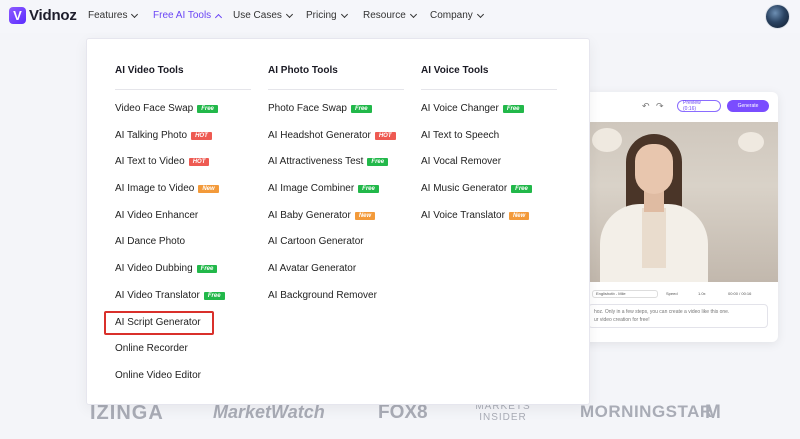 Image resolution: width=800 pixels, height=439 pixels. Describe the element at coordinates (182, 15) in the screenshot. I see `nav-free-ai-tools-label: Free AI Tools` at that location.